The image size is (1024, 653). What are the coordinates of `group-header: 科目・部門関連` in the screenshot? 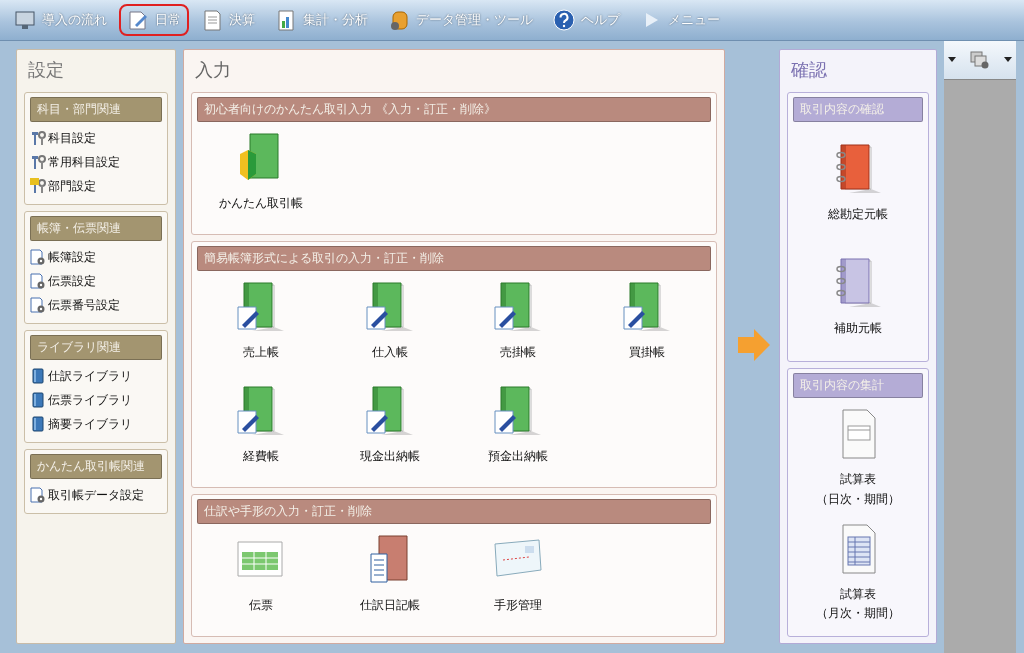 It's located at (96, 109).